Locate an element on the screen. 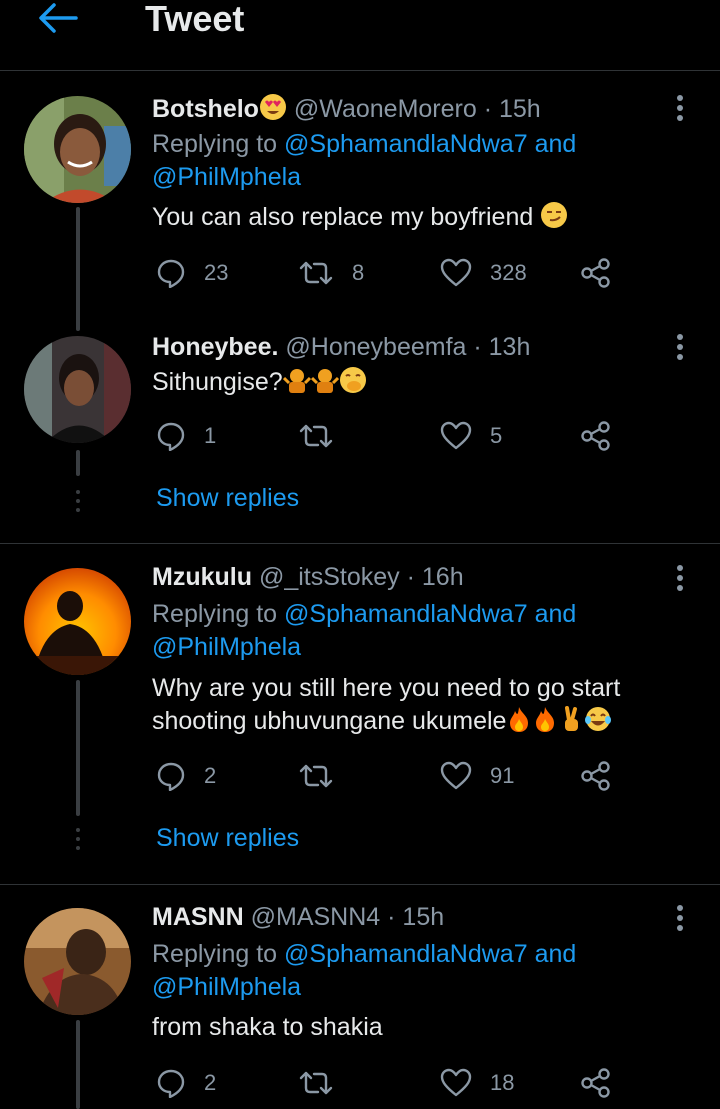 The height and width of the screenshot is (1109, 720). handle: @Honeybeemfa is located at coordinates (375, 347).